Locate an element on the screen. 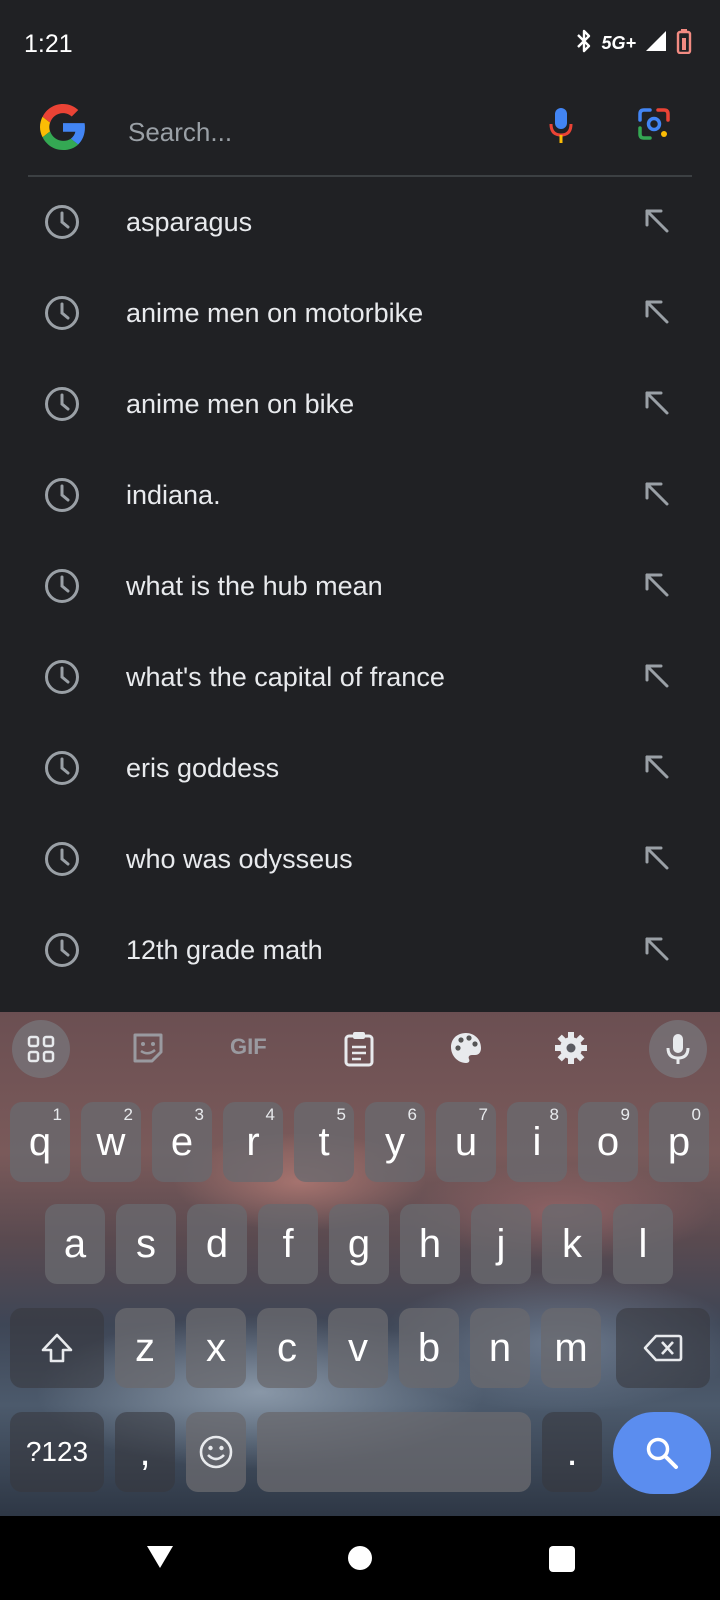 This screenshot has width=720, height=1600. key-number-hint: 6 is located at coordinates (412, 1114).